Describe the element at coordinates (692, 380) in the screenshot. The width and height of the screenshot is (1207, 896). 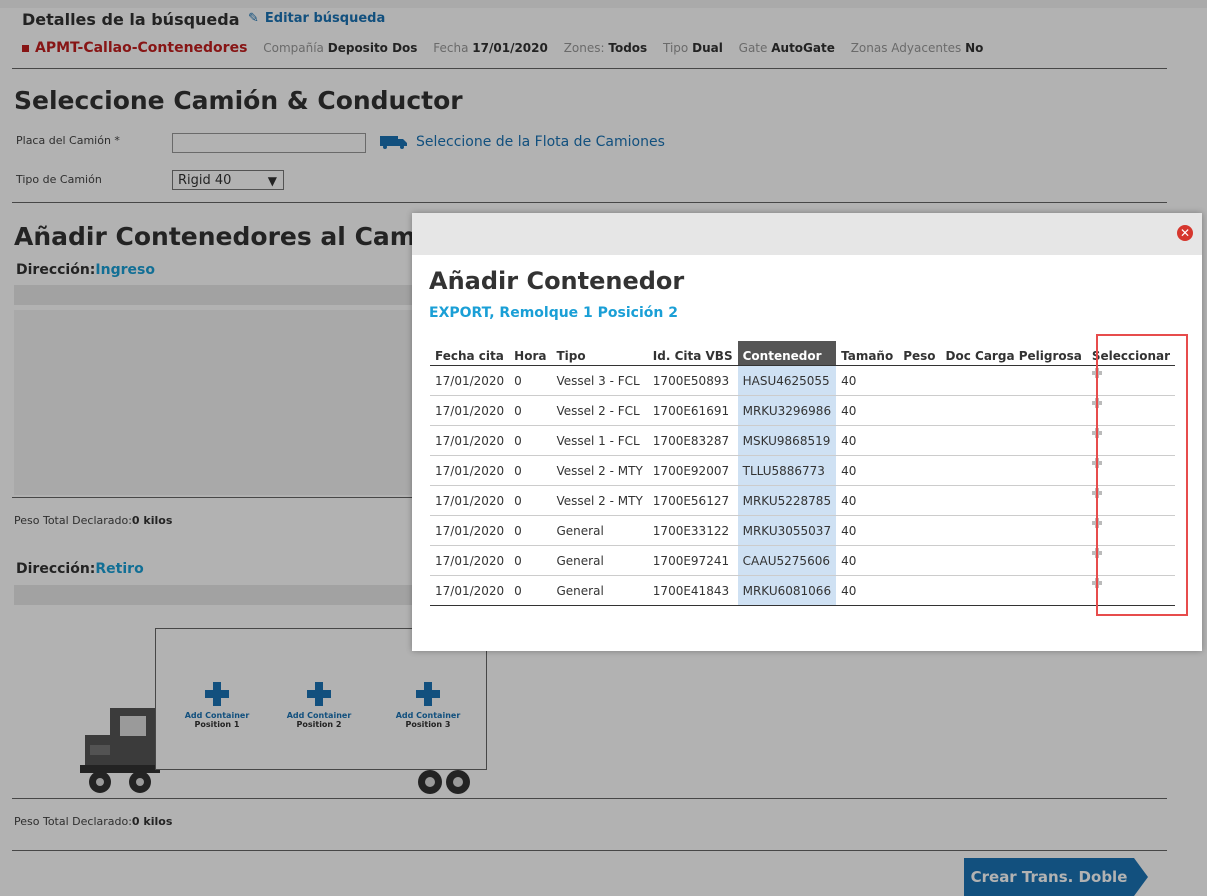
I see `cell-id: 1700E50893` at that location.